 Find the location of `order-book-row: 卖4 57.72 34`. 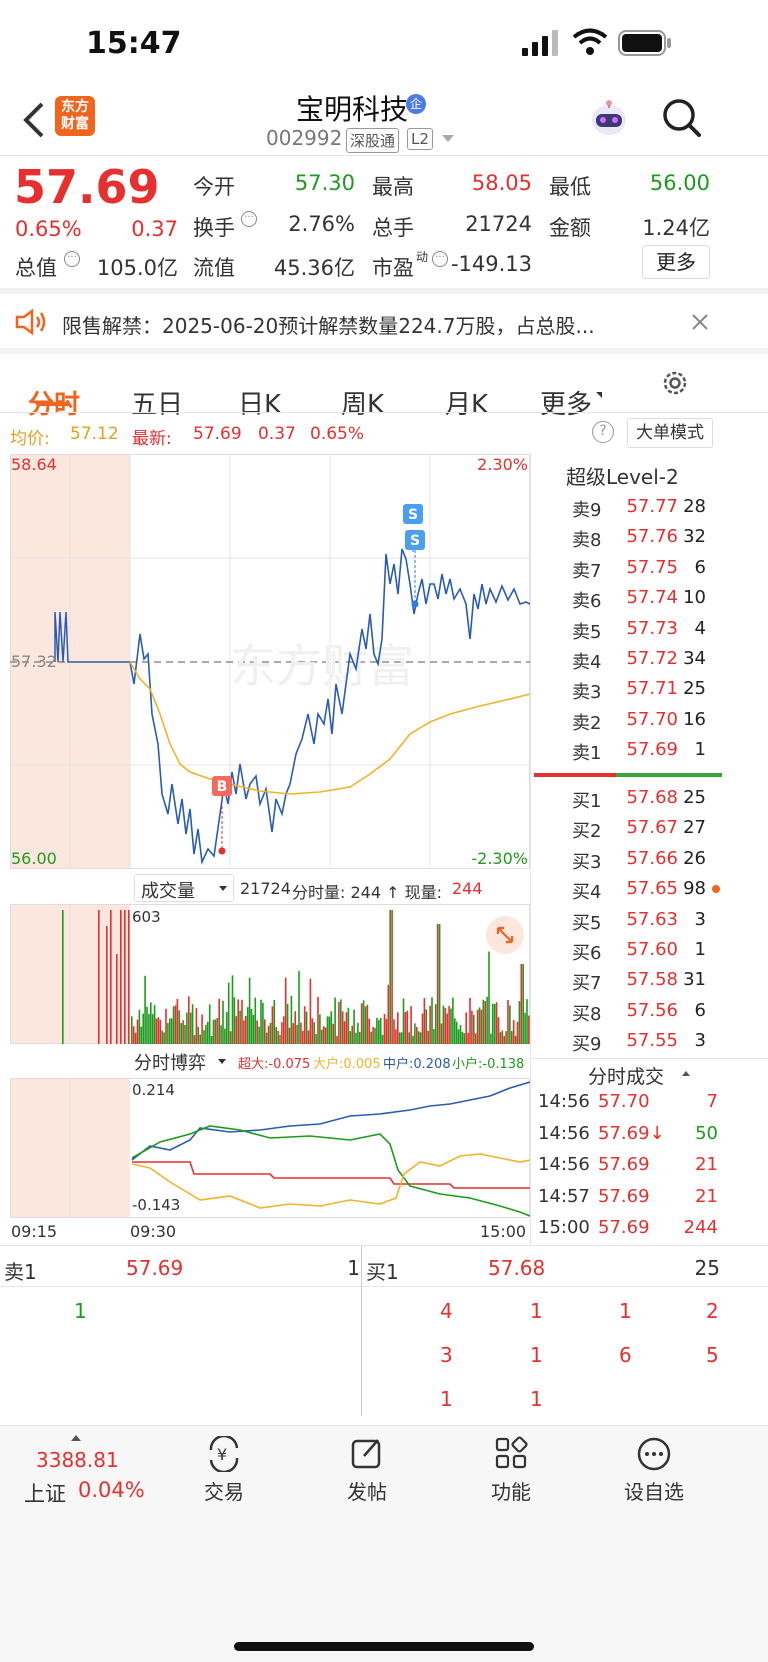

order-book-row: 卖4 57.72 34 is located at coordinates (668, 664).